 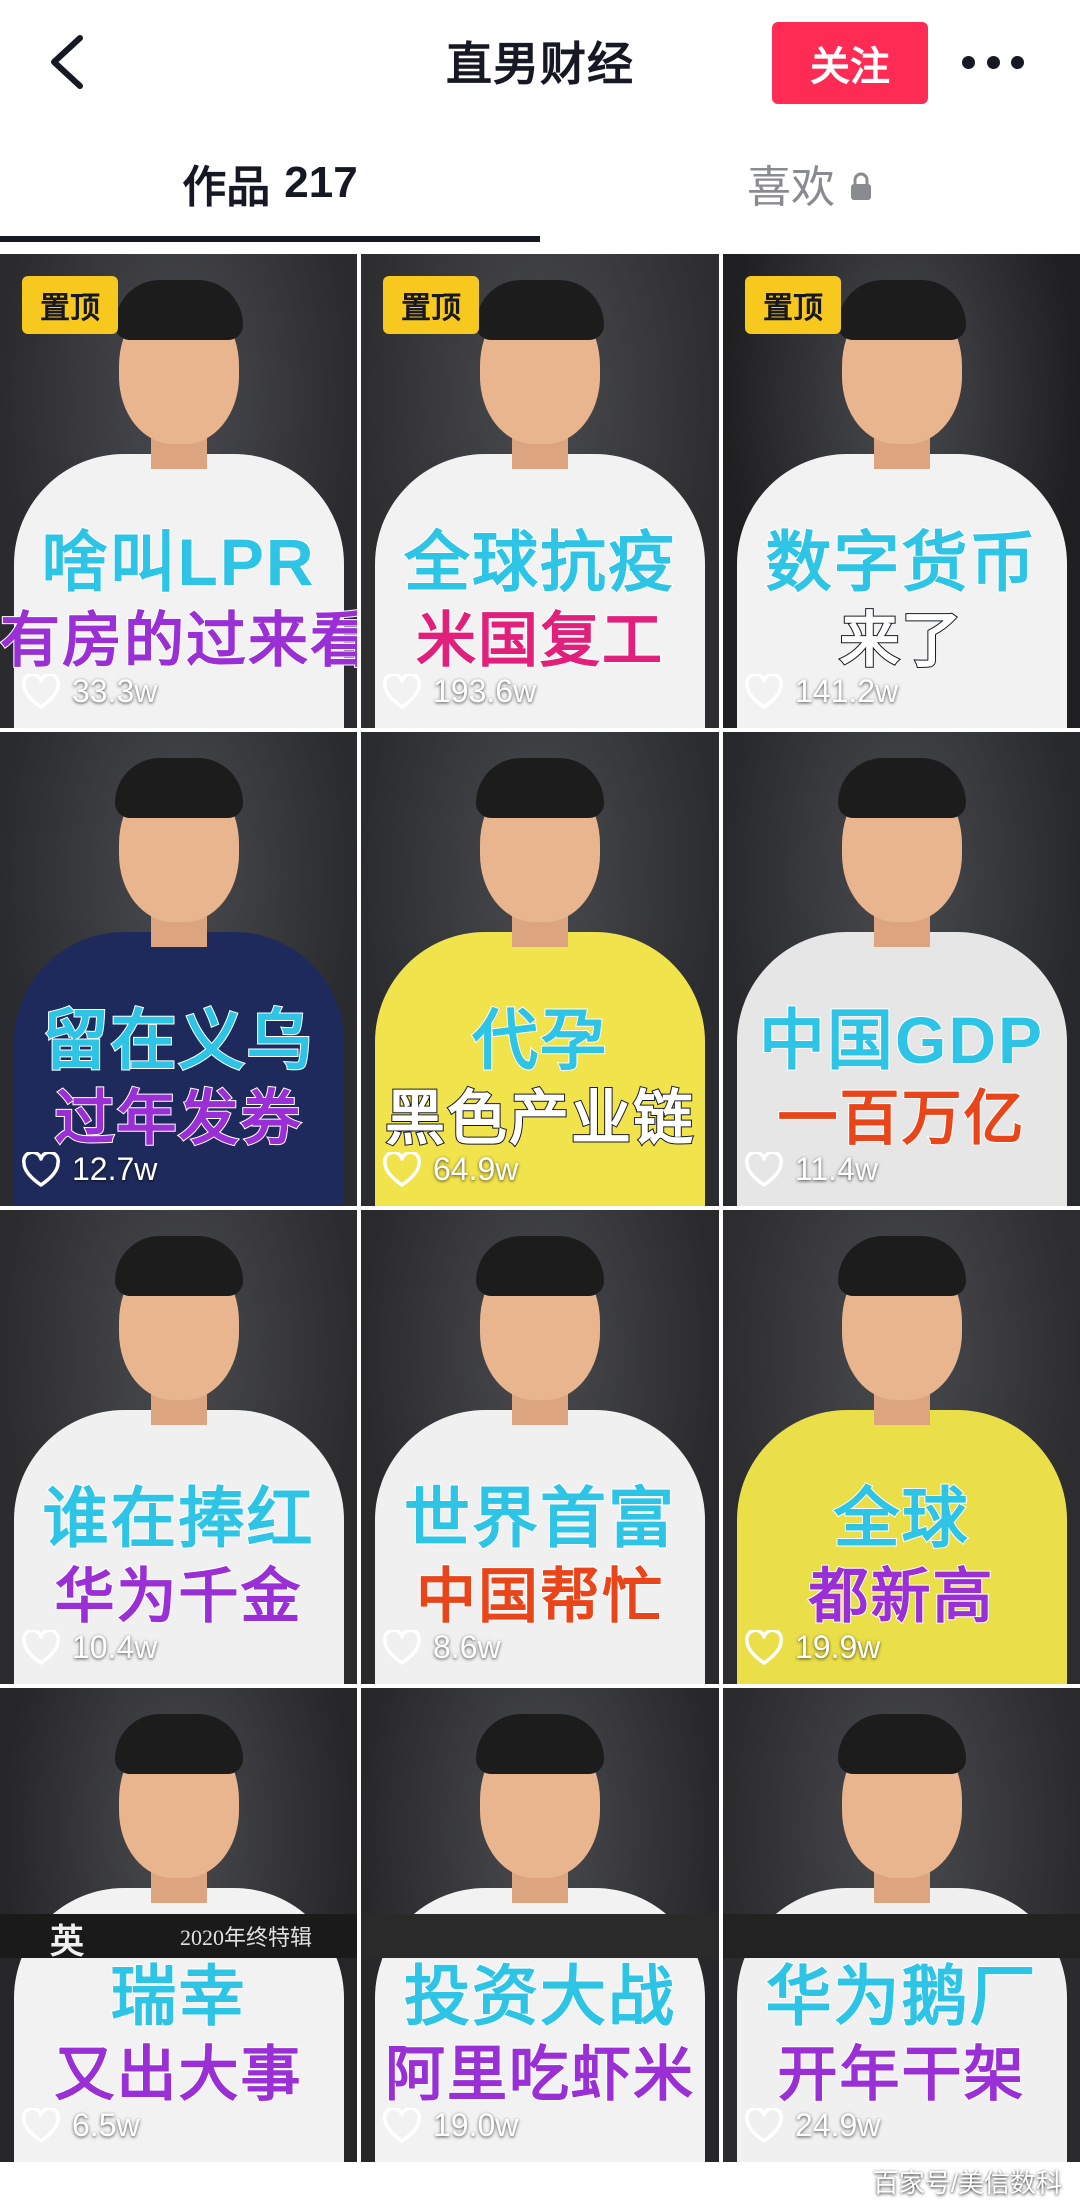 What do you see at coordinates (901, 1118) in the screenshot?
I see `caption-line-2: 一百万亿` at bounding box center [901, 1118].